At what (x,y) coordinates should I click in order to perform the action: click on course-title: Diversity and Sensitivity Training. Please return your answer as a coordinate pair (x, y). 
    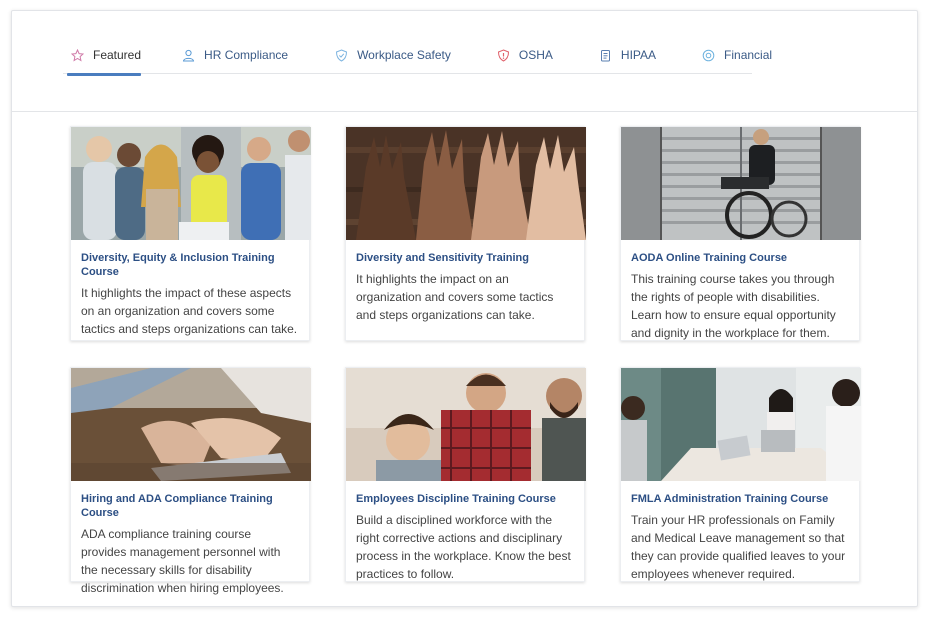
    Looking at the image, I should click on (465, 252).